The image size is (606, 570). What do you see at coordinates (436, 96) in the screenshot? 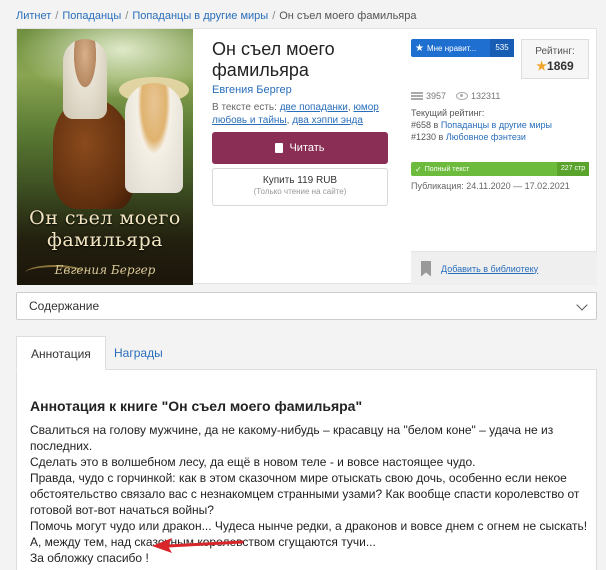
I see `library-count: 3957` at bounding box center [436, 96].